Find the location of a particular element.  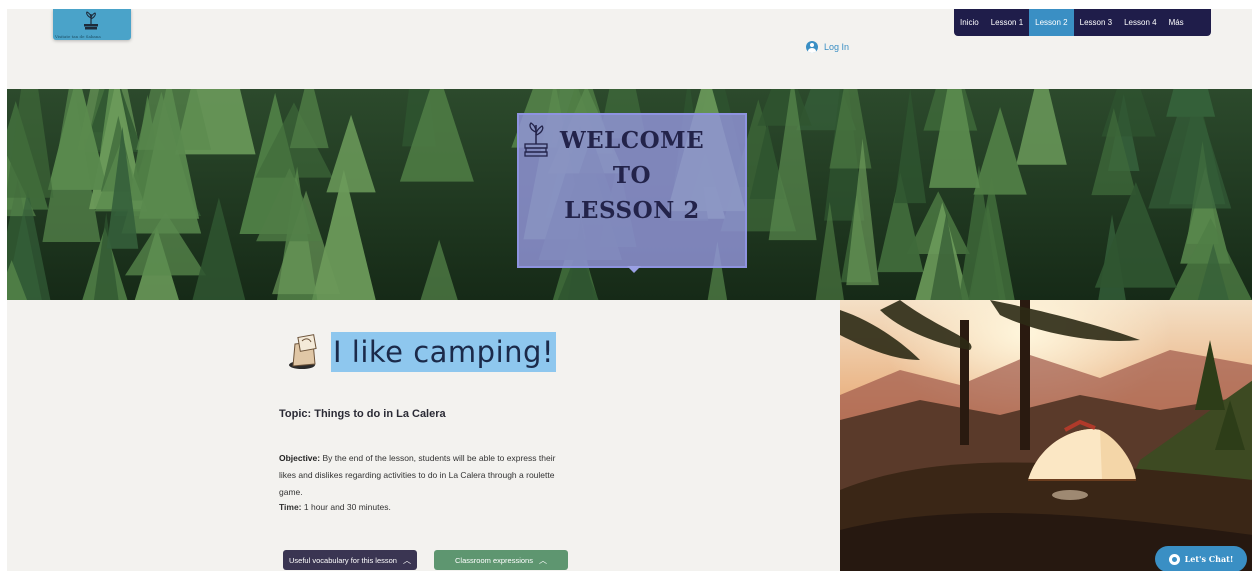

lets-chat-button: Let's Chat! is located at coordinates (1201, 558).